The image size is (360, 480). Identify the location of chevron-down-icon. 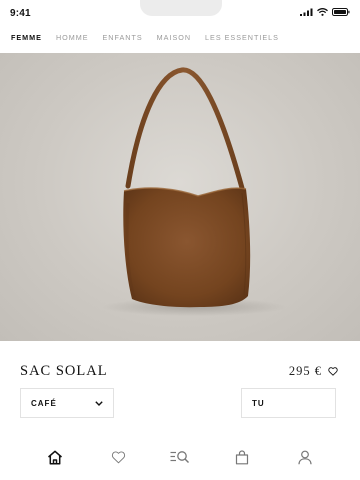
(99, 403).